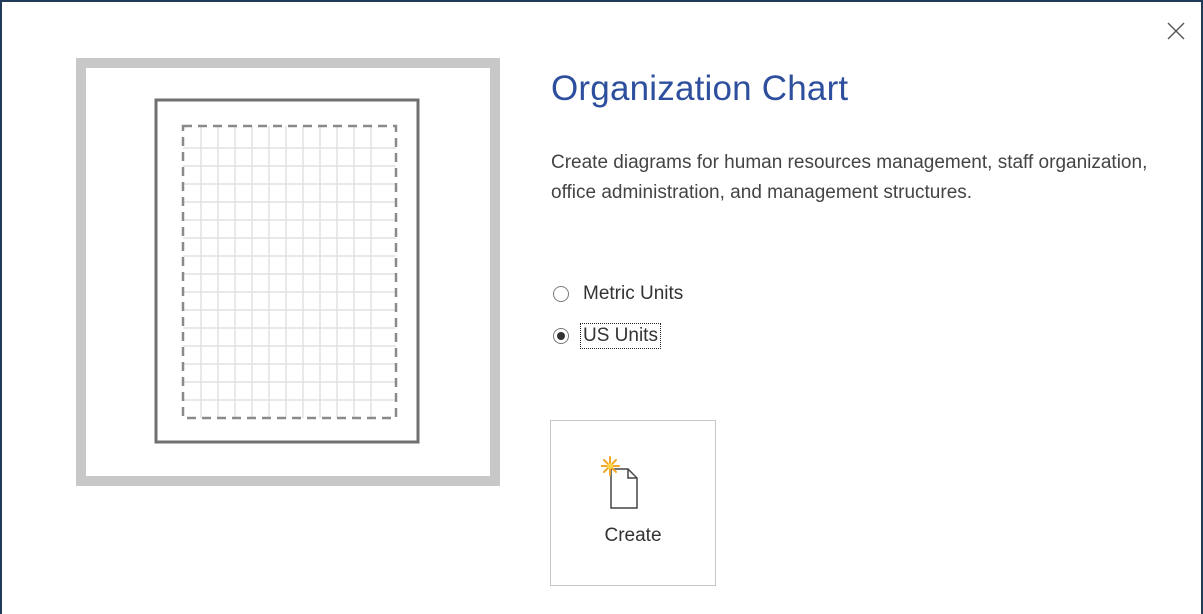  Describe the element at coordinates (561, 336) in the screenshot. I see `radio-button-us` at that location.